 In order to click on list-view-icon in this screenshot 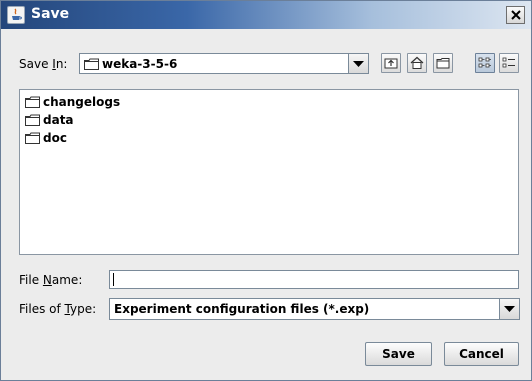, I will do `click(484, 62)`.